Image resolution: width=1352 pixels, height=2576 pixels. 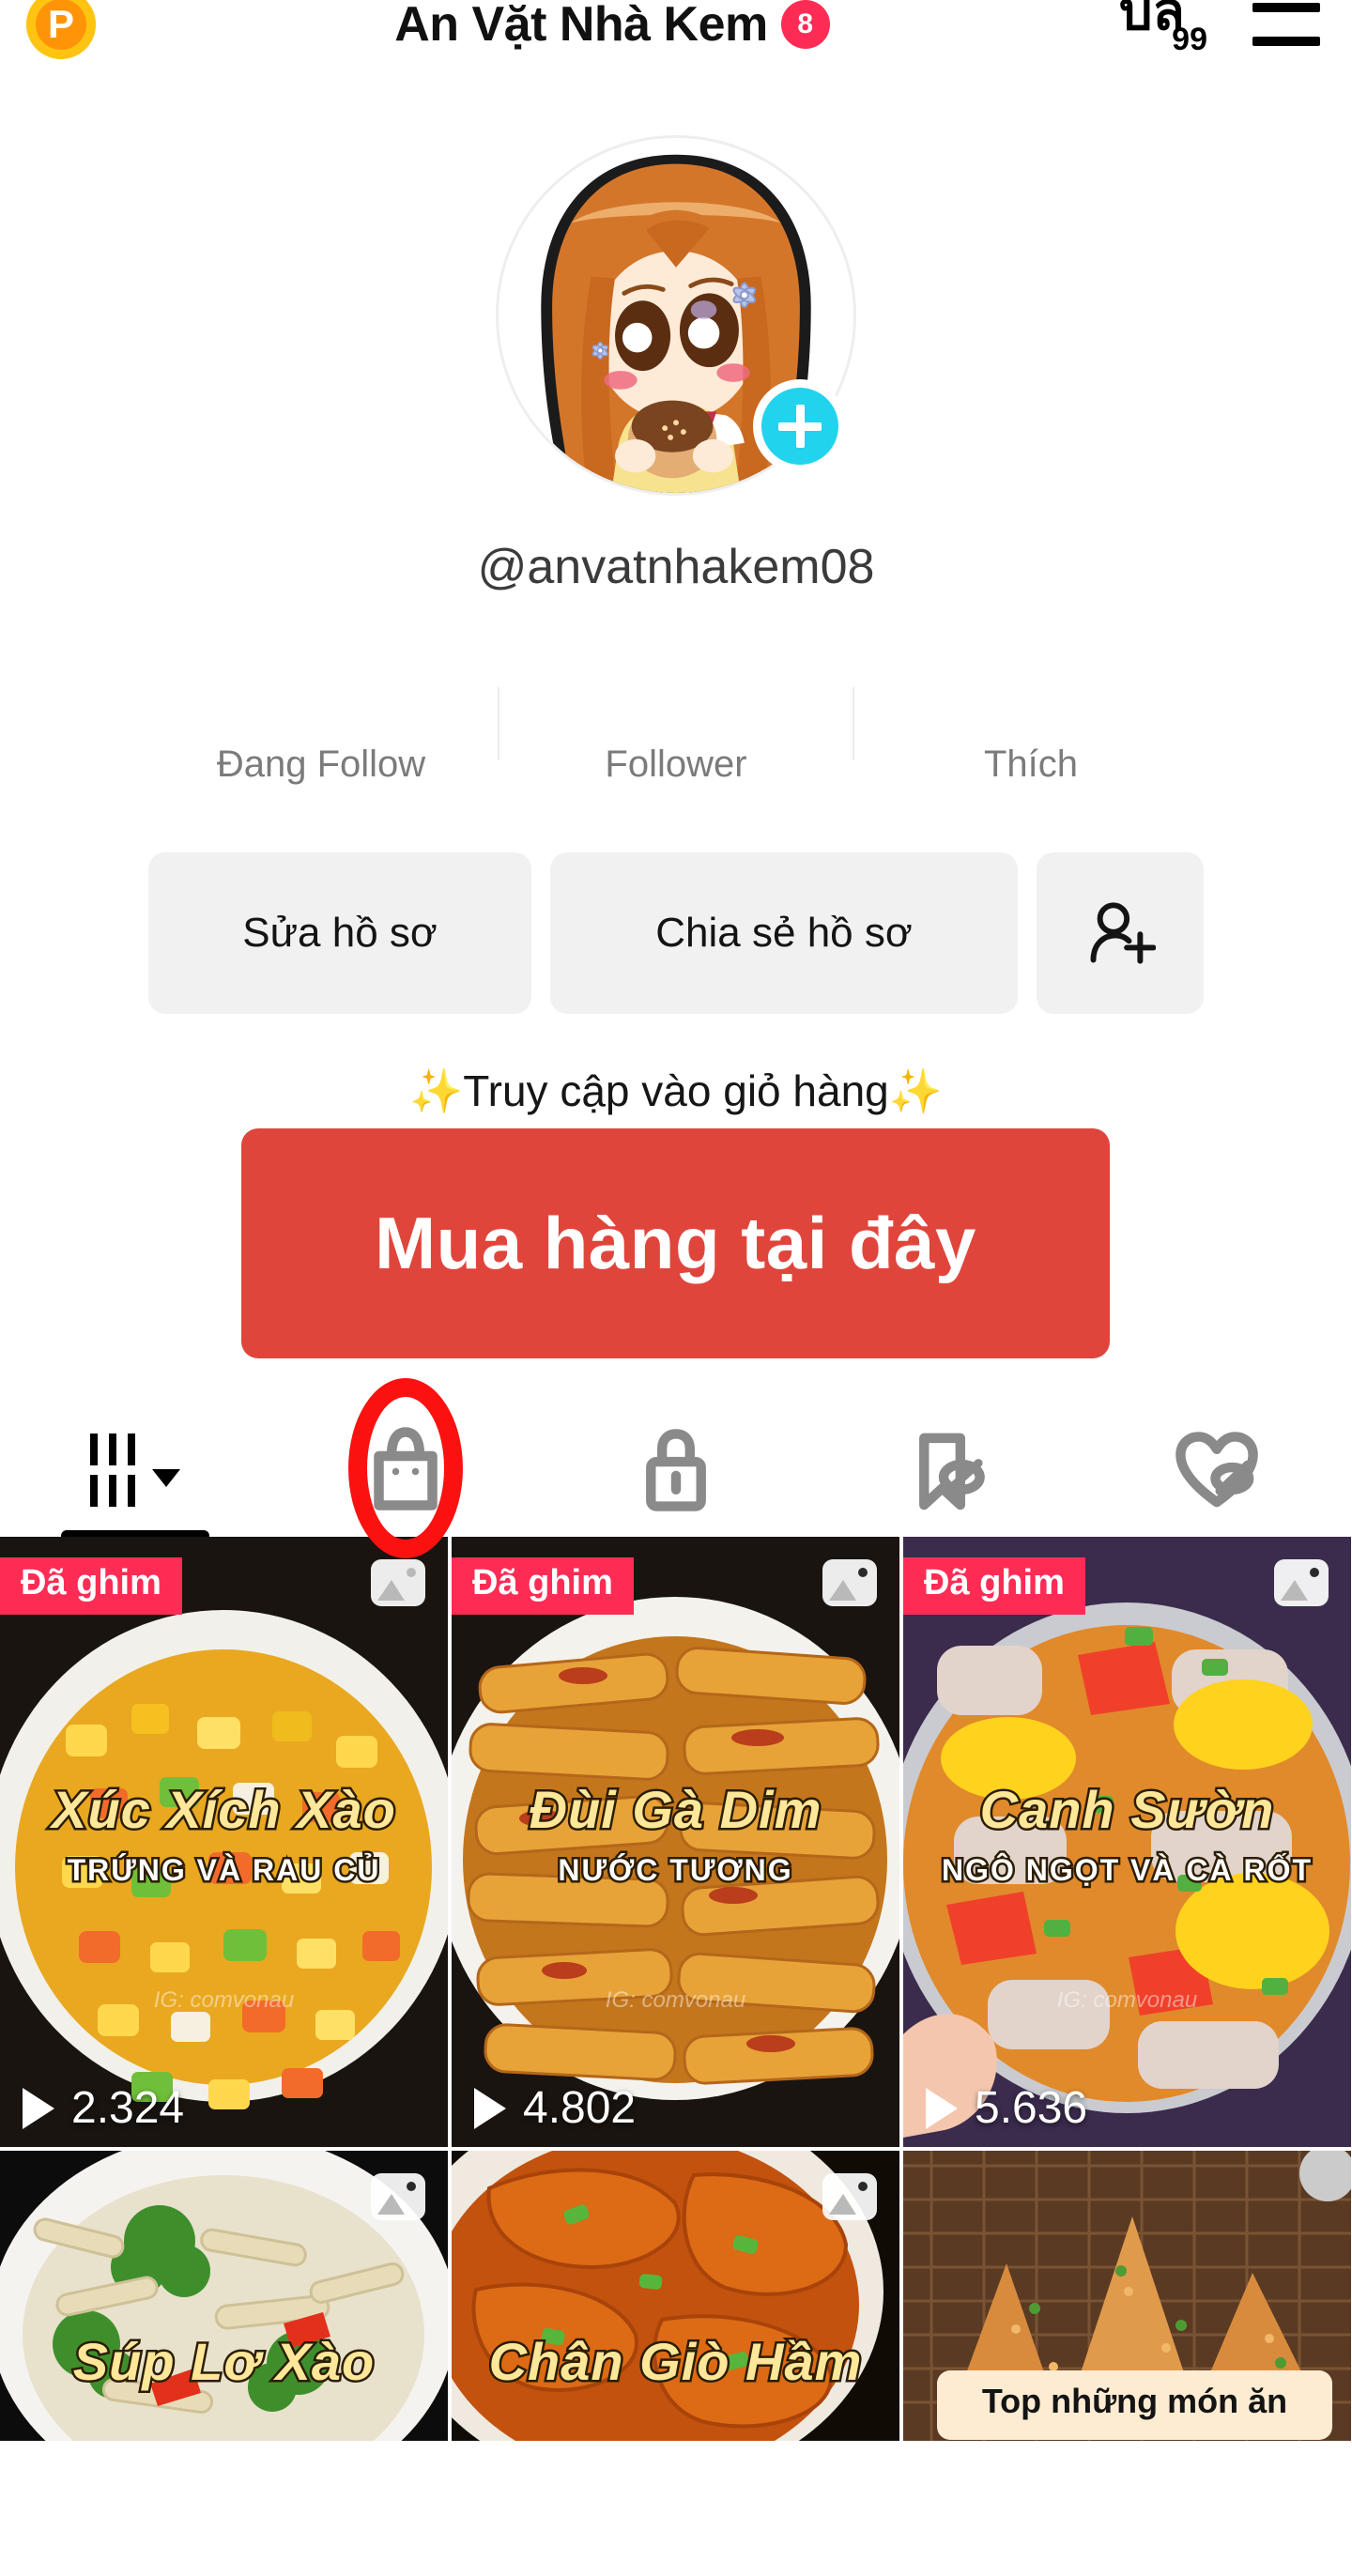 What do you see at coordinates (1164, 29) in the screenshot?
I see `ads-manager-icon: บล 99` at bounding box center [1164, 29].